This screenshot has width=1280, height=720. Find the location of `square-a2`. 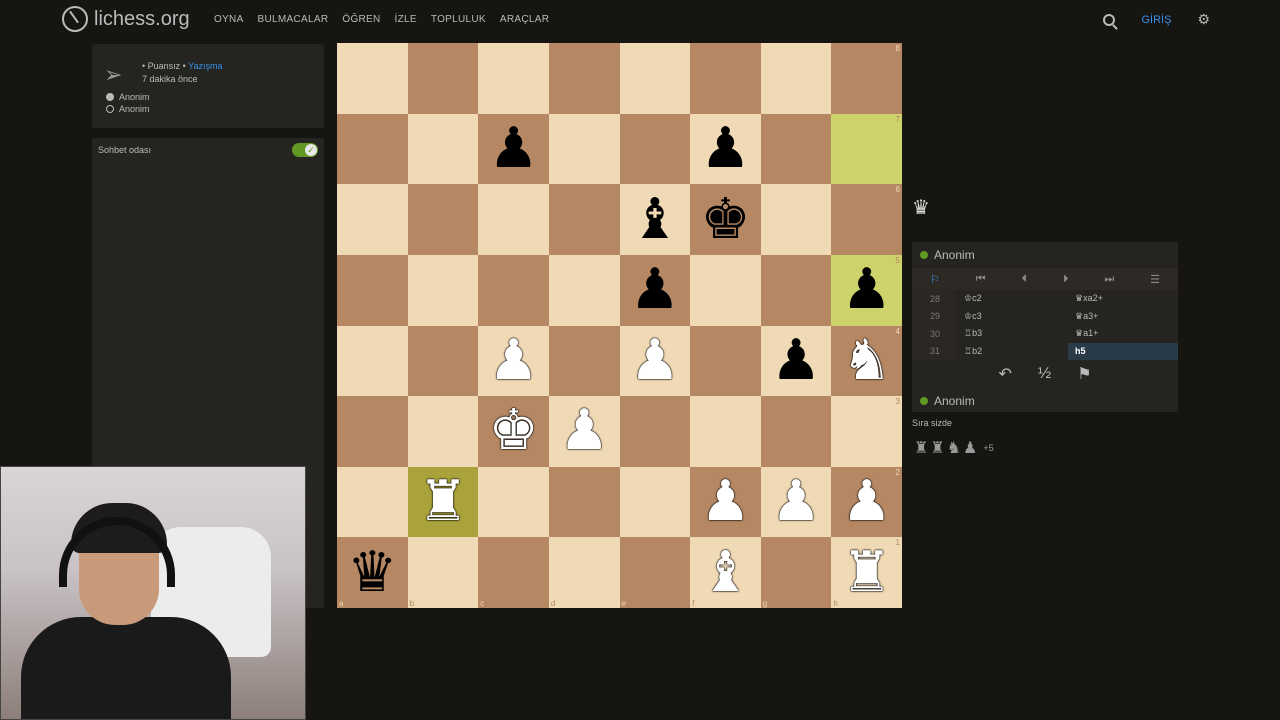

square-a2 is located at coordinates (372, 502).